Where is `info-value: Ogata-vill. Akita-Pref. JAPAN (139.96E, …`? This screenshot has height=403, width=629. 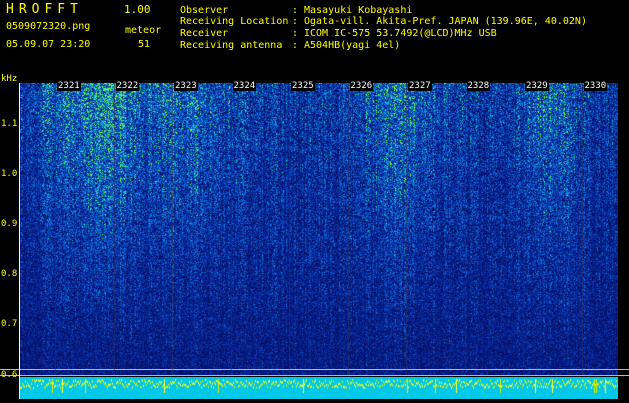 info-value: Ogata-vill. Akita-Pref. JAPAN (139.96E, … is located at coordinates (445, 21).